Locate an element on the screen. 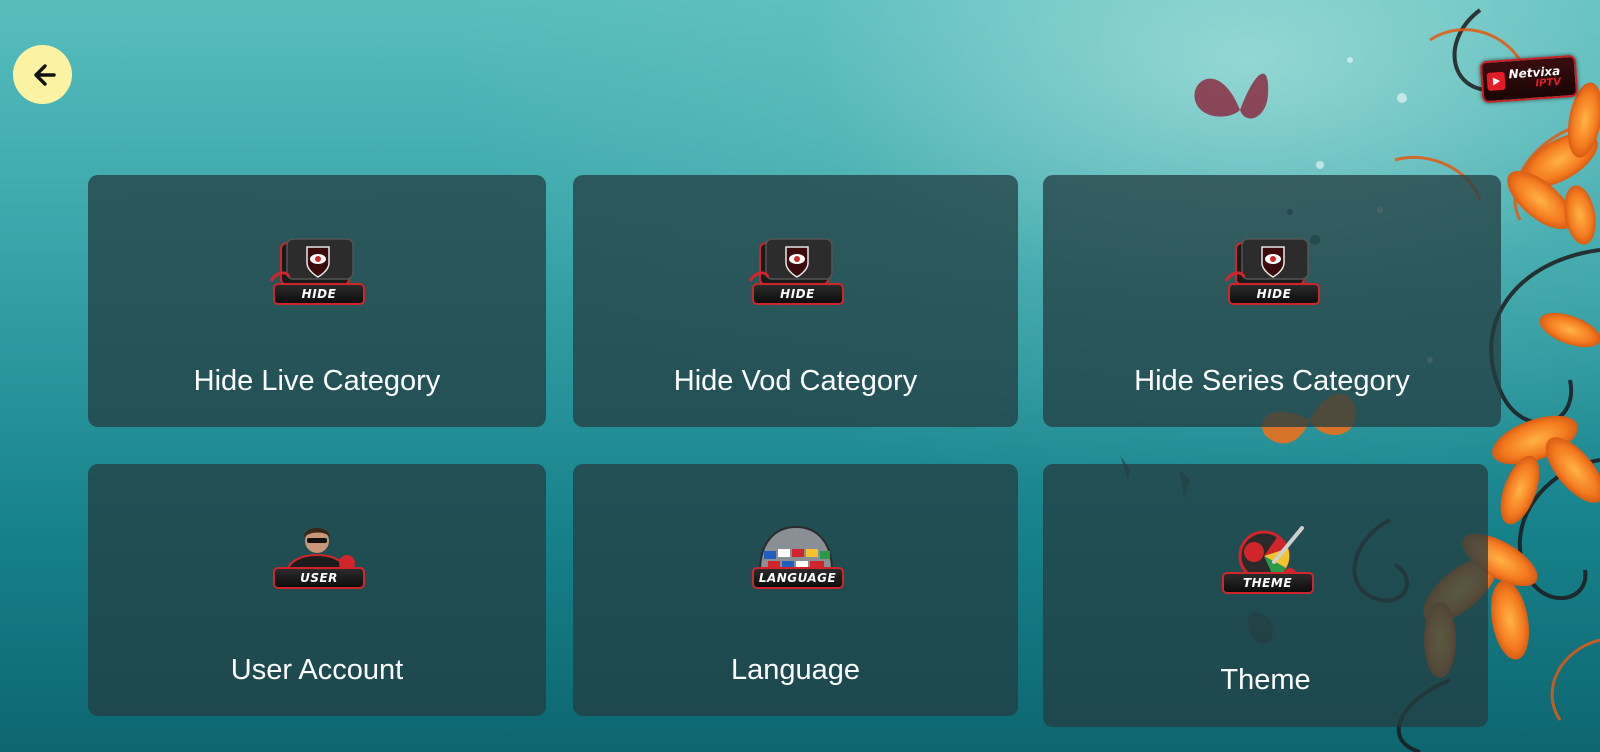 The image size is (1600, 752). card-label: Hide Vod Category is located at coordinates (795, 381).